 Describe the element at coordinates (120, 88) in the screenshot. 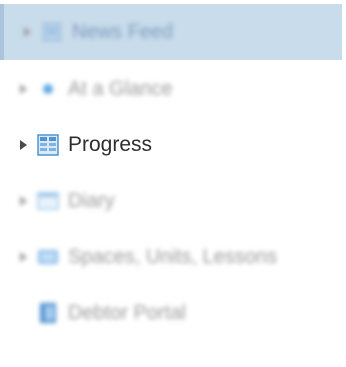

I see `nav-item-label: At a Glance` at that location.